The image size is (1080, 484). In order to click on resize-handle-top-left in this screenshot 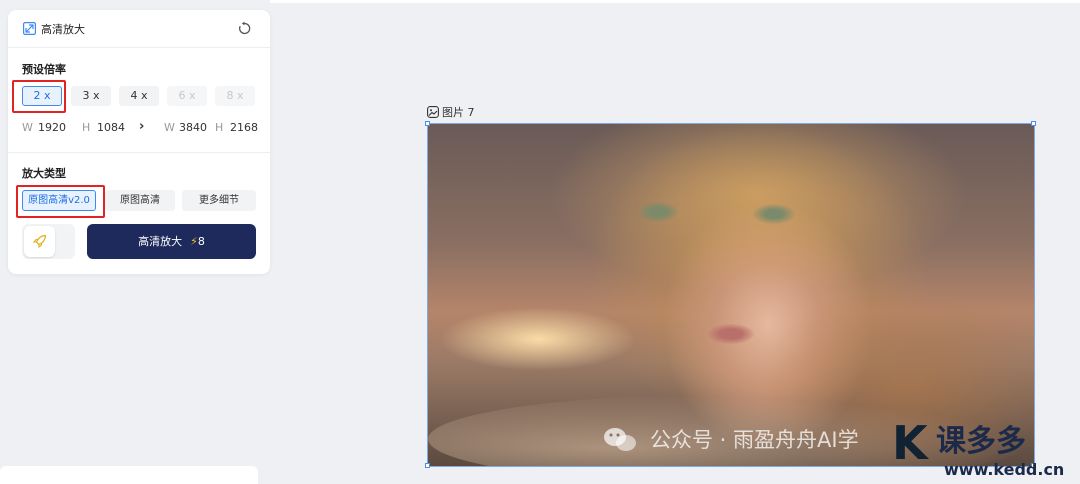, I will do `click(427, 123)`.